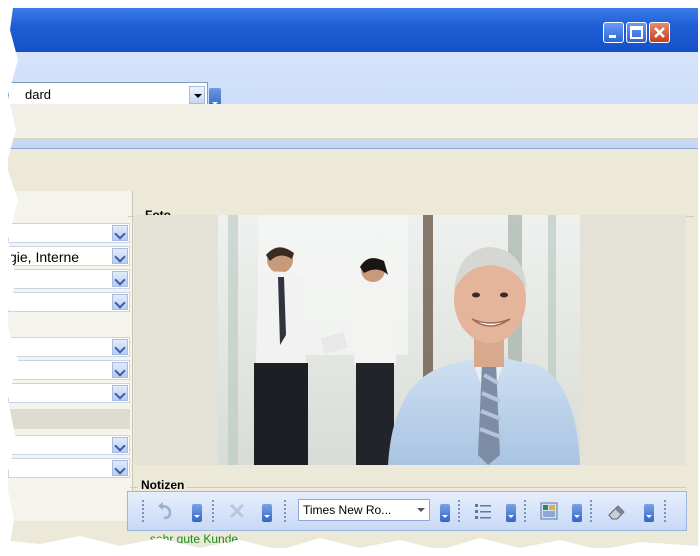  What do you see at coordinates (649, 513) in the screenshot?
I see `eraser-dropdown-button` at bounding box center [649, 513].